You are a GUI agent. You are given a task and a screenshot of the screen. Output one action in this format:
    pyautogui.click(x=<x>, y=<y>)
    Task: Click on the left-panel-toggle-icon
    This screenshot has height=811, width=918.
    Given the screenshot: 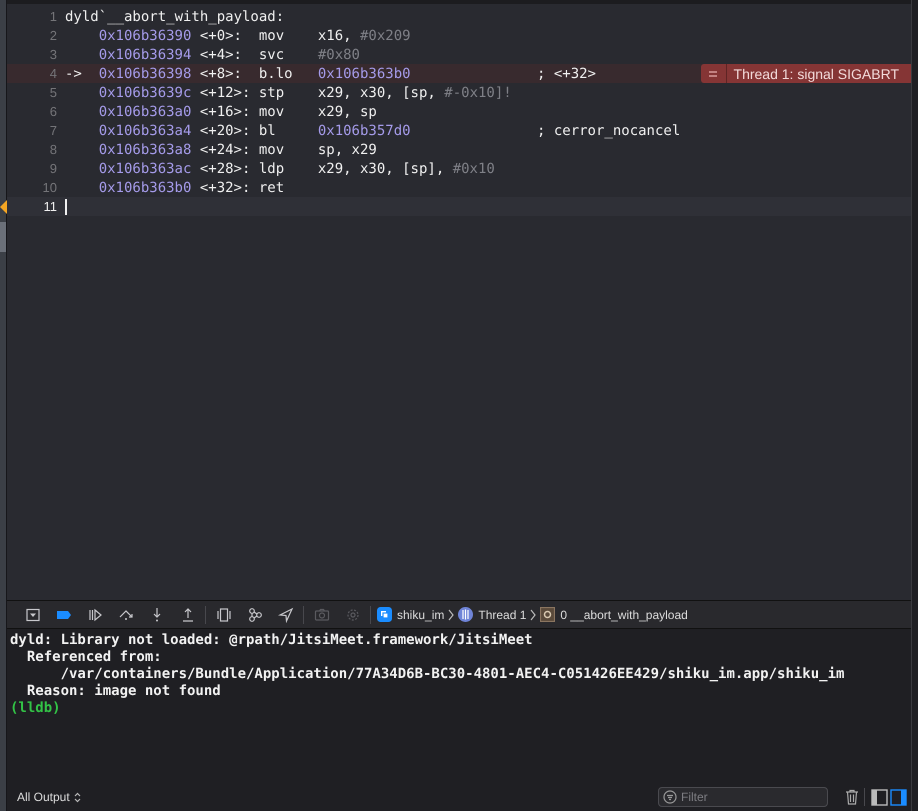 What is the action you would take?
    pyautogui.click(x=879, y=797)
    